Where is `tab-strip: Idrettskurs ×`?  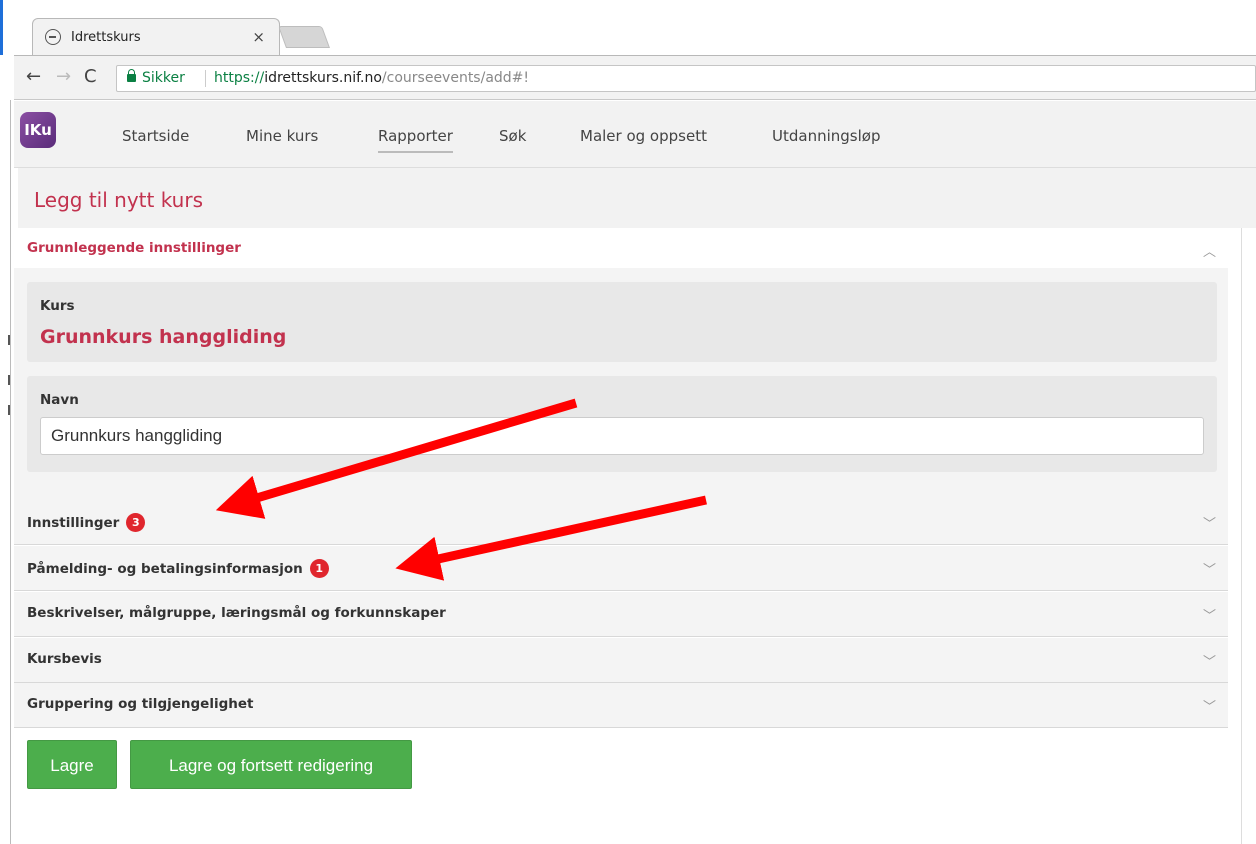 tab-strip: Idrettskurs × is located at coordinates (635, 28).